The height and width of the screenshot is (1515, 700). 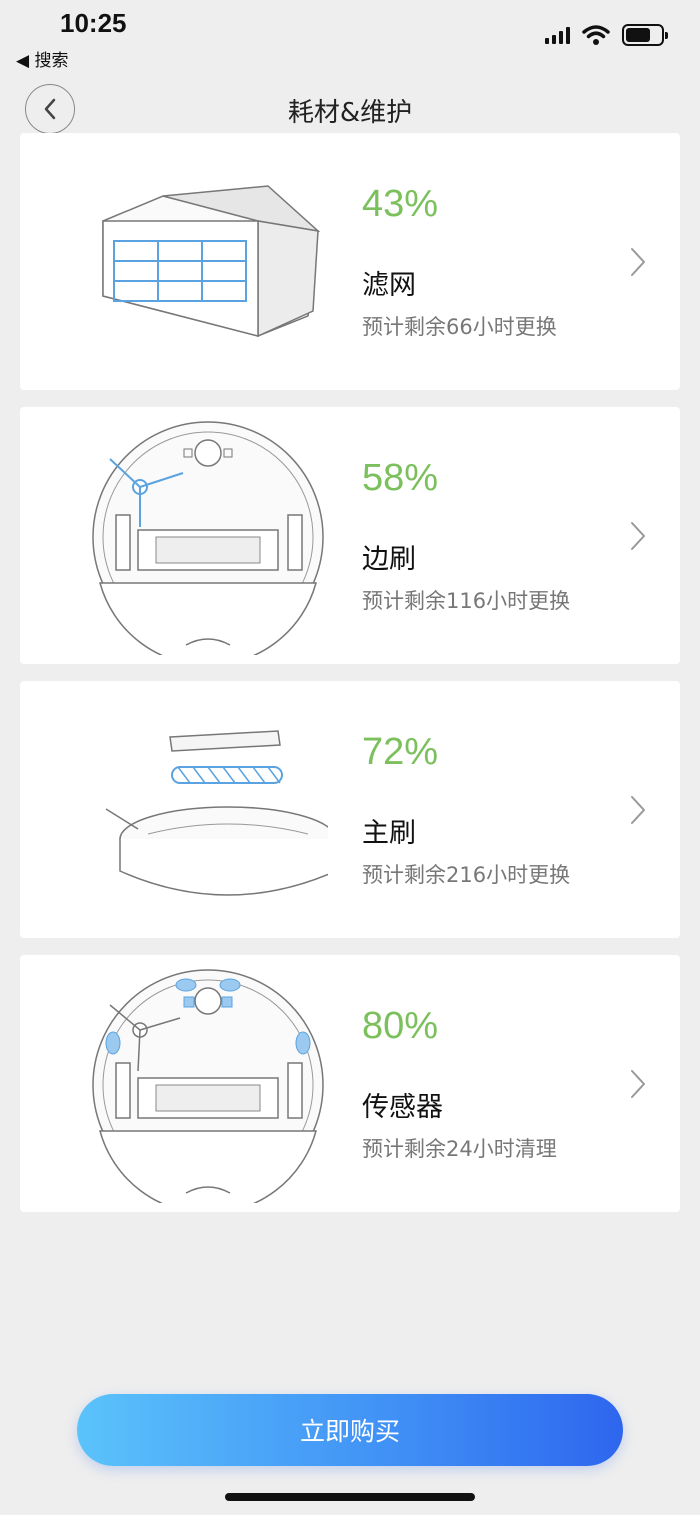 I want to click on main-brush-desc: 预计剩余216小时更换, so click(x=466, y=875).